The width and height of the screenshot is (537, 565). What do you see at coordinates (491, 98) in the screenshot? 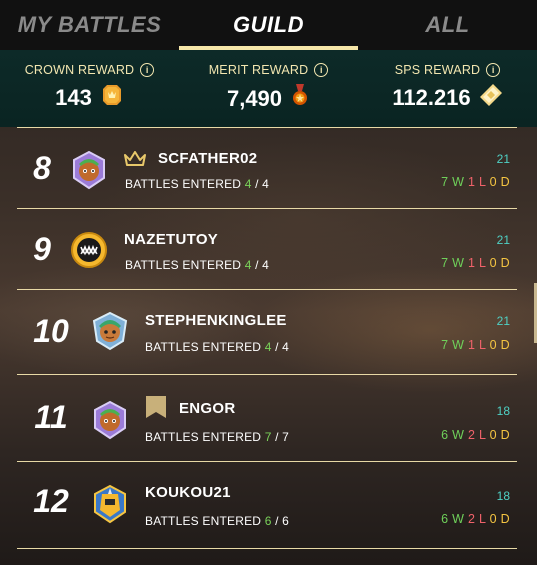
I see `sps-crystal-icon` at bounding box center [491, 98].